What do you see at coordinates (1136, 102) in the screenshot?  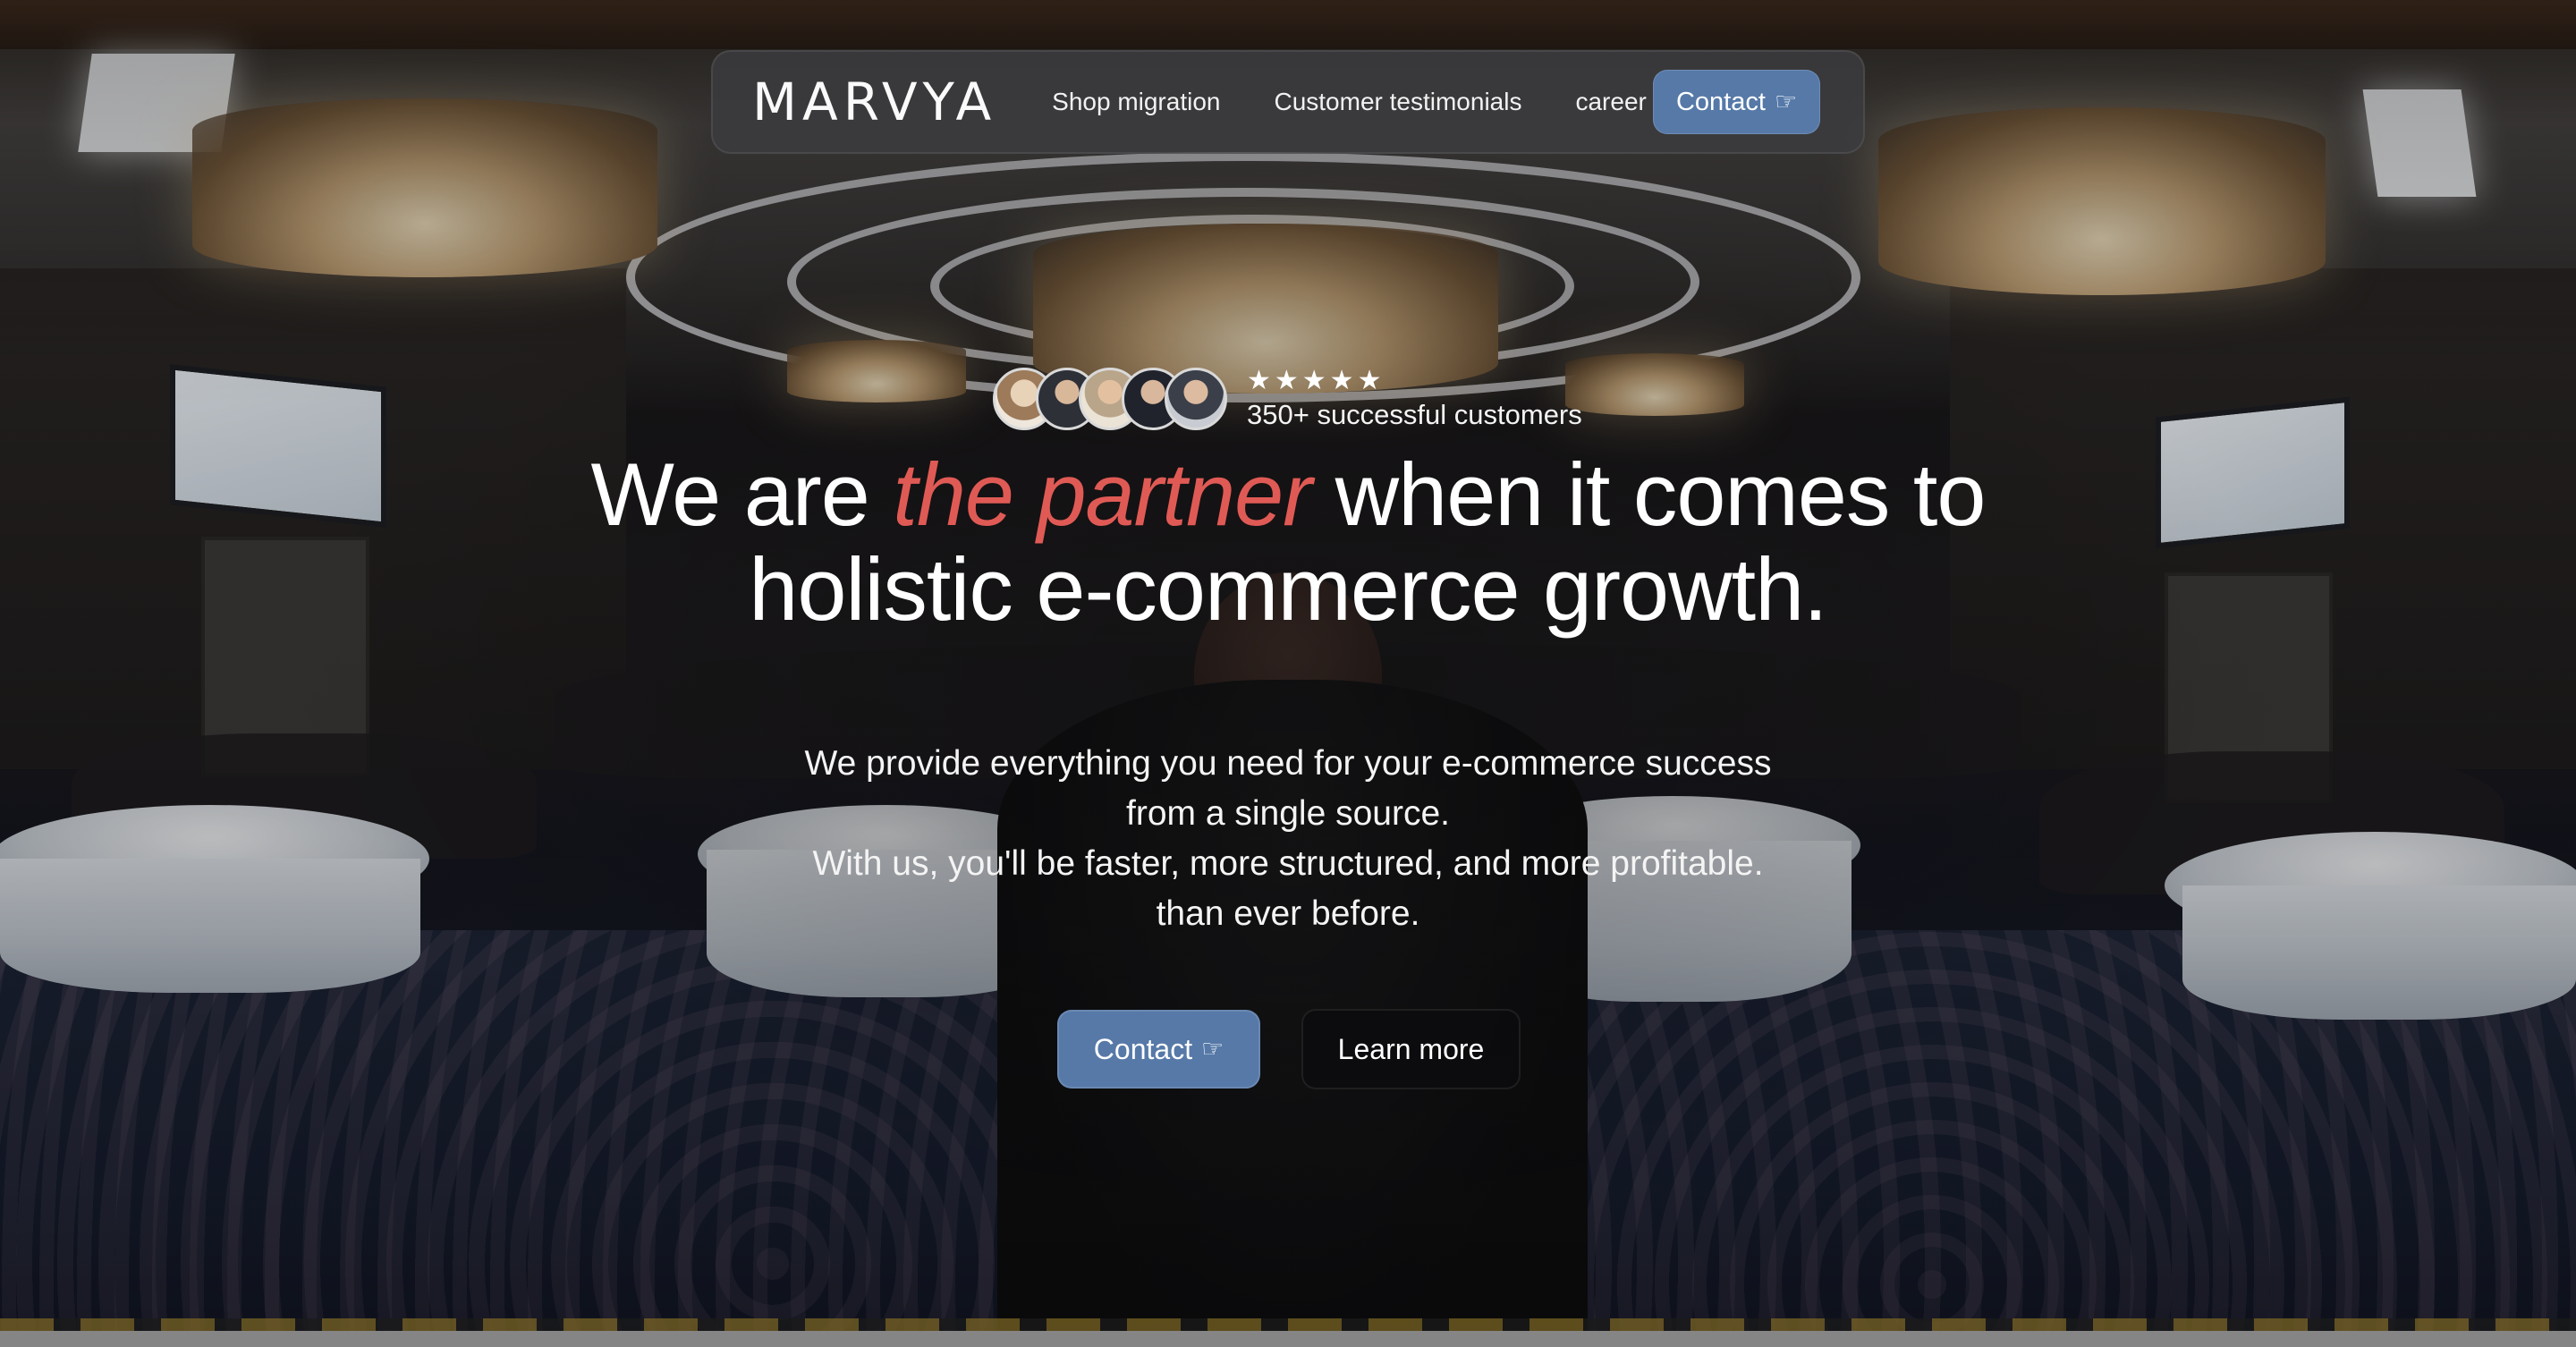 I see `nav-link-shop-migration: Shop migration` at bounding box center [1136, 102].